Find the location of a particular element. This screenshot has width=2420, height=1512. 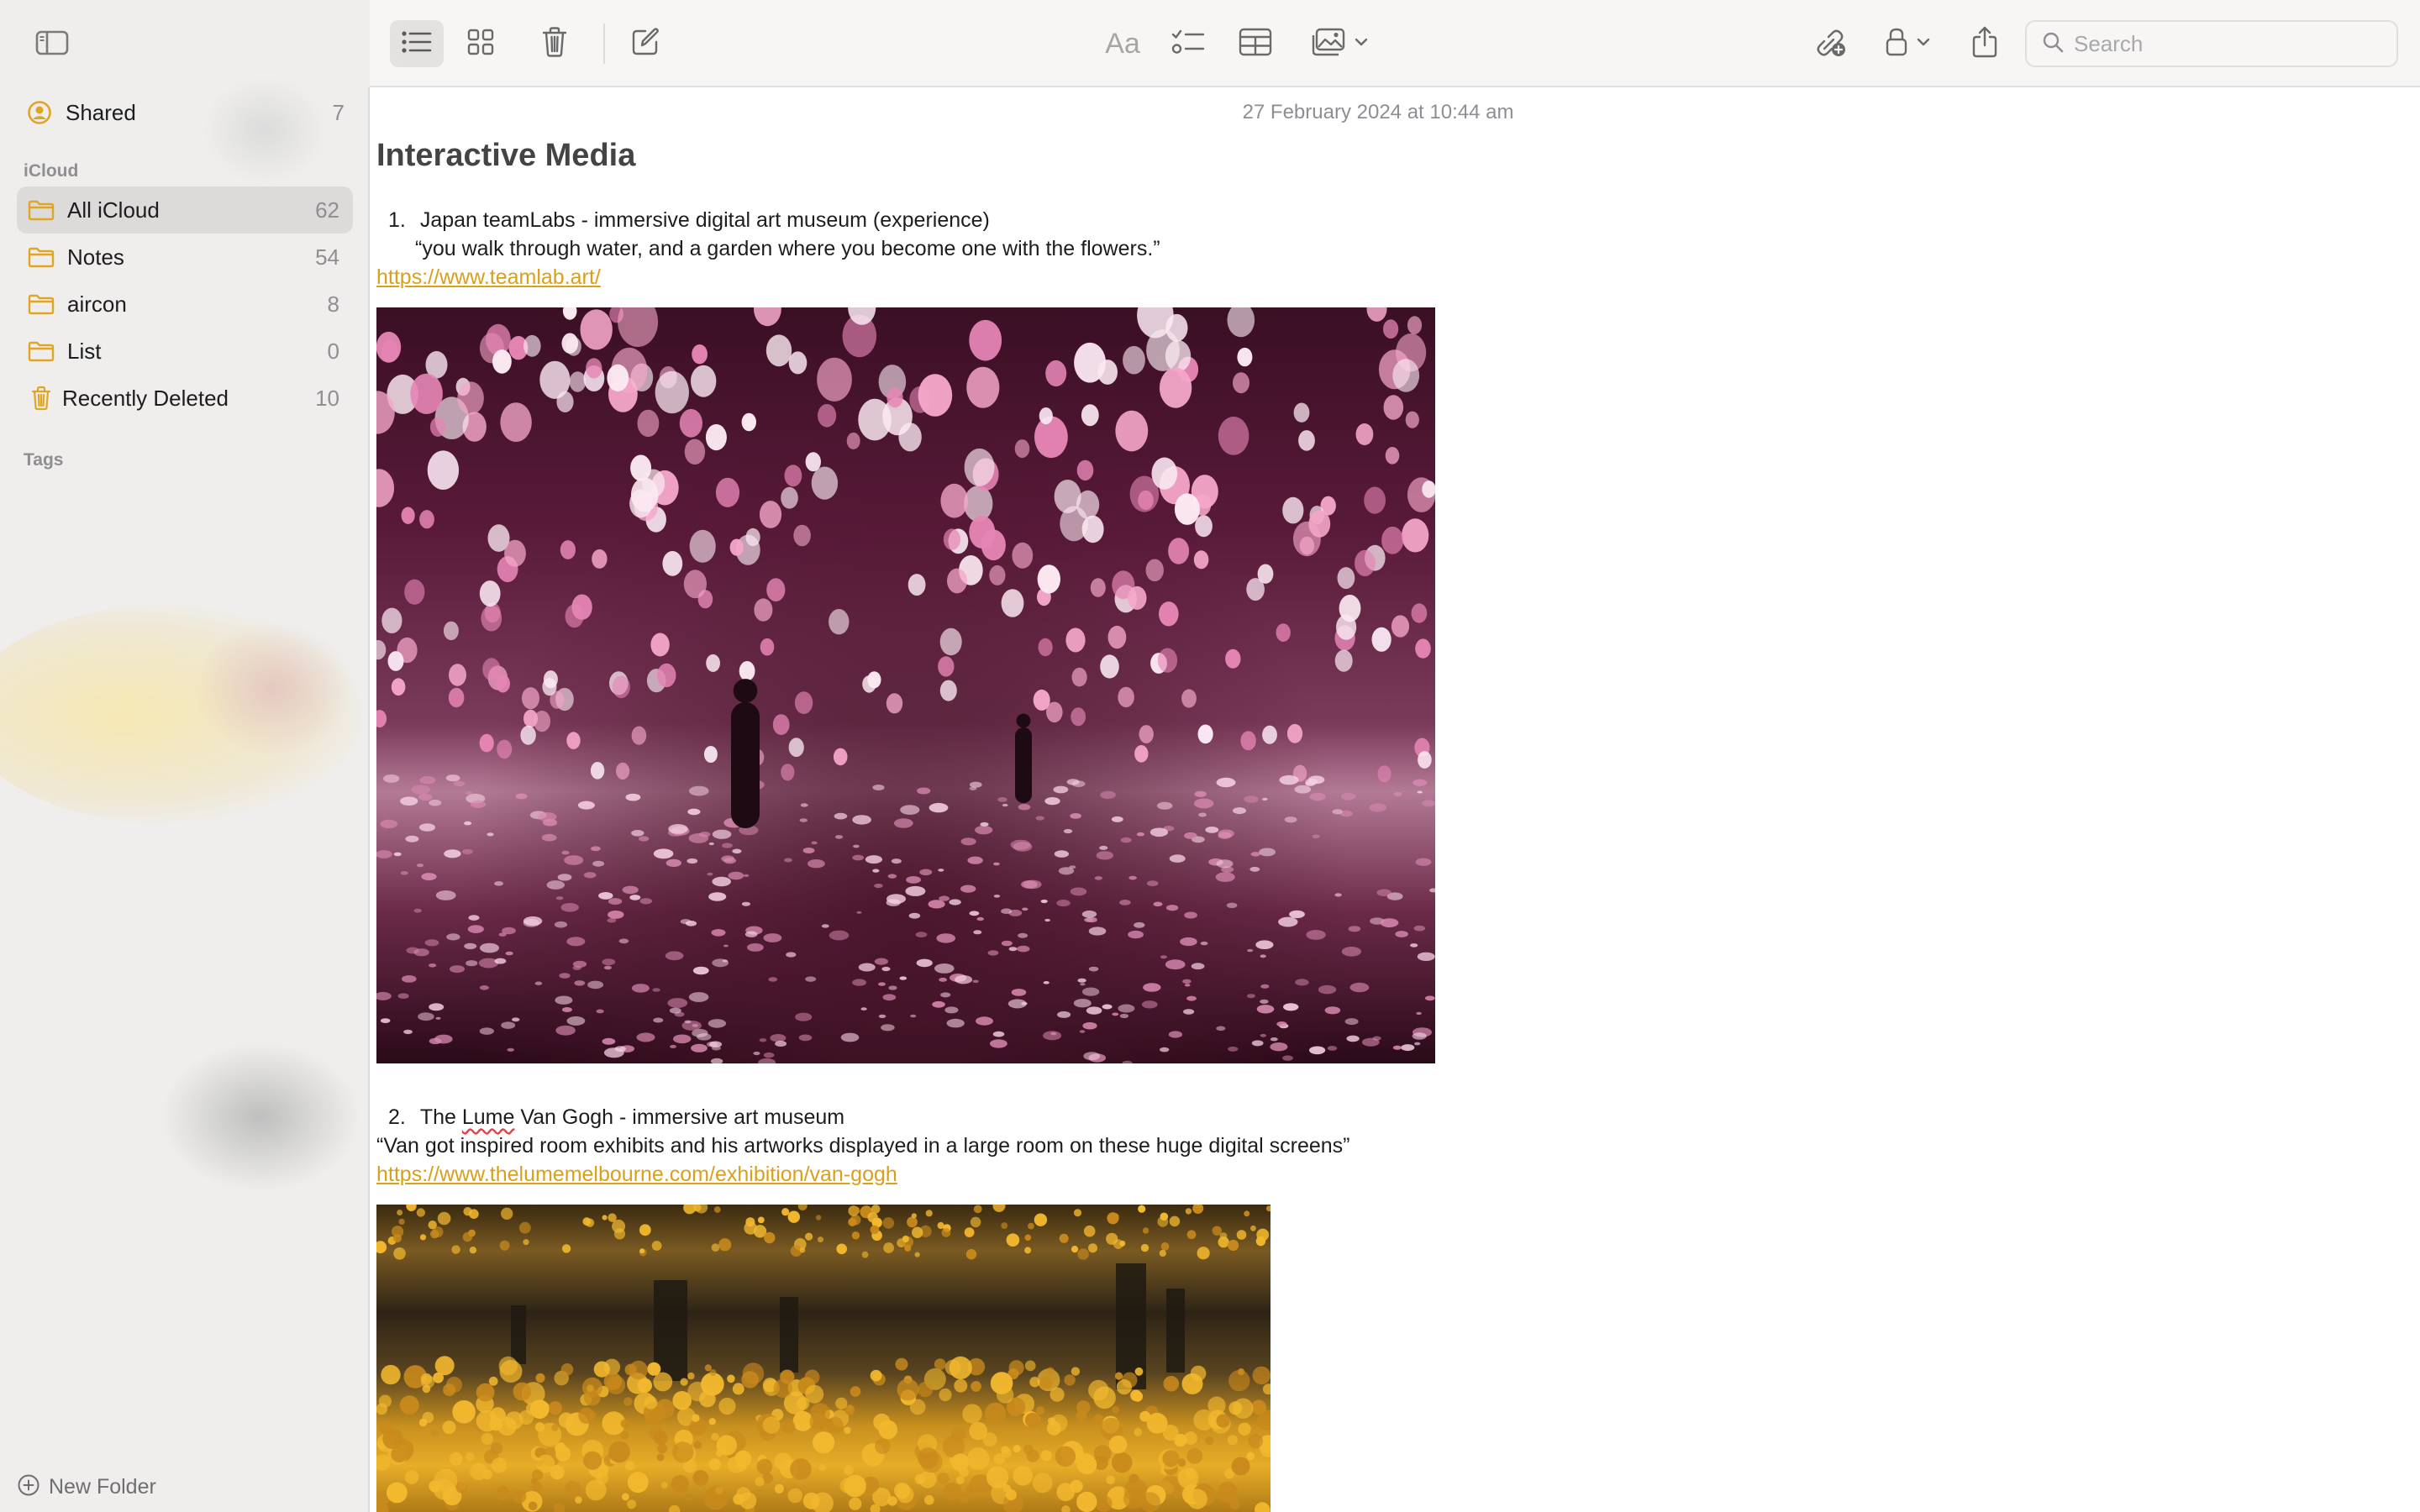

search-icon is located at coordinates (2053, 44).